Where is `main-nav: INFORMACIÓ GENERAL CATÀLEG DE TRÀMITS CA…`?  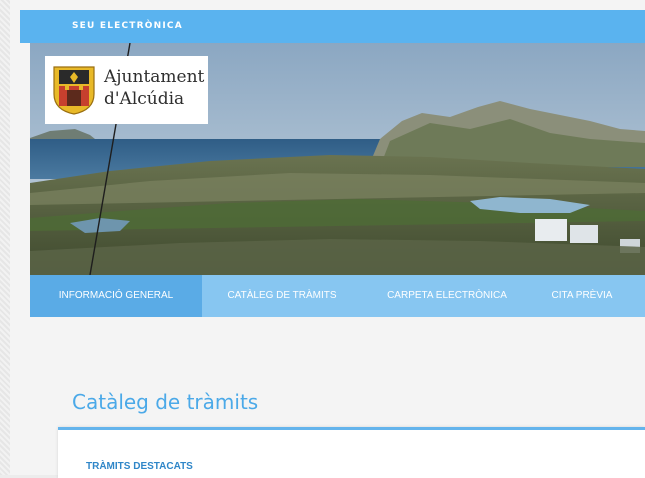
main-nav: INFORMACIÓ GENERAL CATÀLEG DE TRÀMITS CA… is located at coordinates (337, 296).